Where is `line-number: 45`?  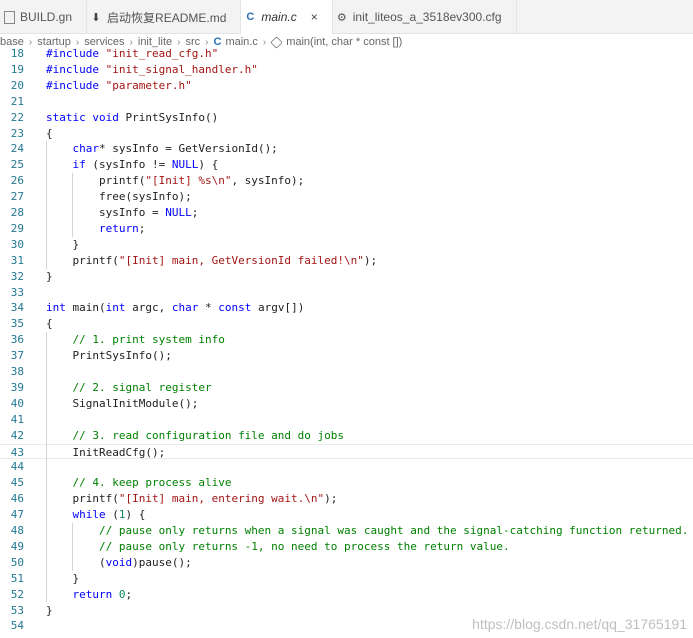 line-number: 45 is located at coordinates (17, 483).